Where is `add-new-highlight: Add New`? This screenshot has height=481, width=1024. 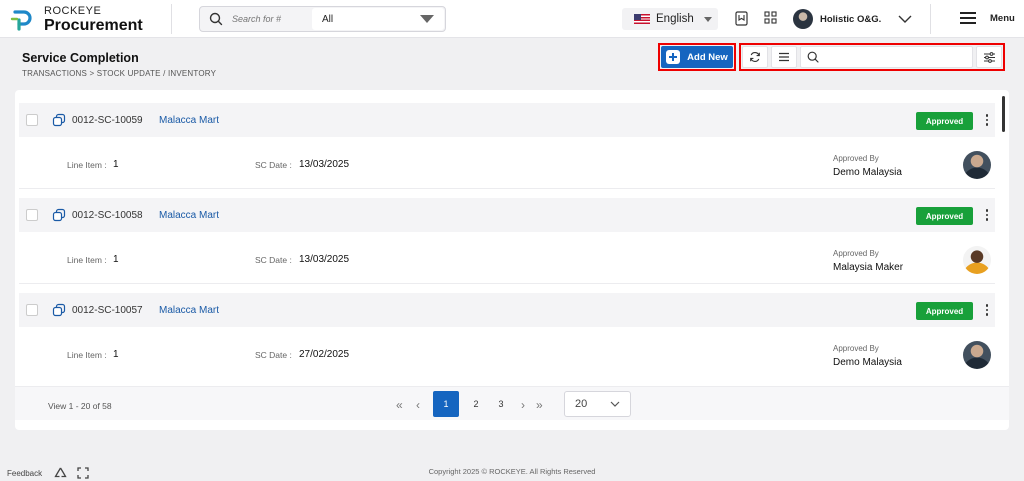
add-new-highlight: Add New is located at coordinates (697, 57).